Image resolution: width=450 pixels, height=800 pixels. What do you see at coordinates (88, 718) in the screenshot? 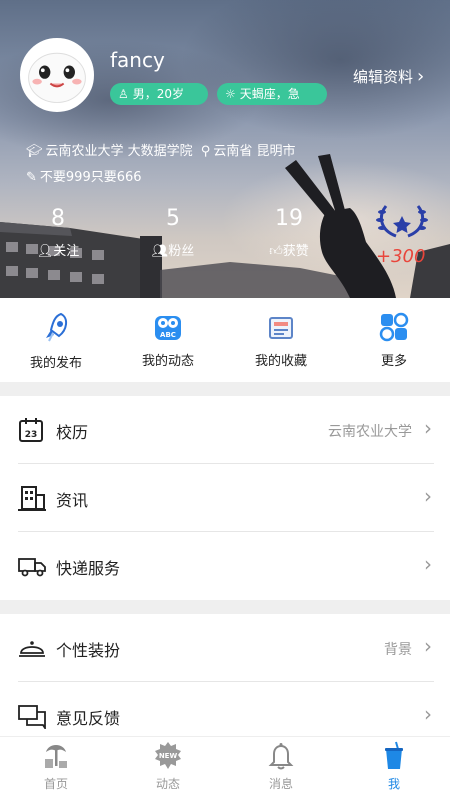
I see `menu-item-feedback-label: 意见反馈` at bounding box center [88, 718].